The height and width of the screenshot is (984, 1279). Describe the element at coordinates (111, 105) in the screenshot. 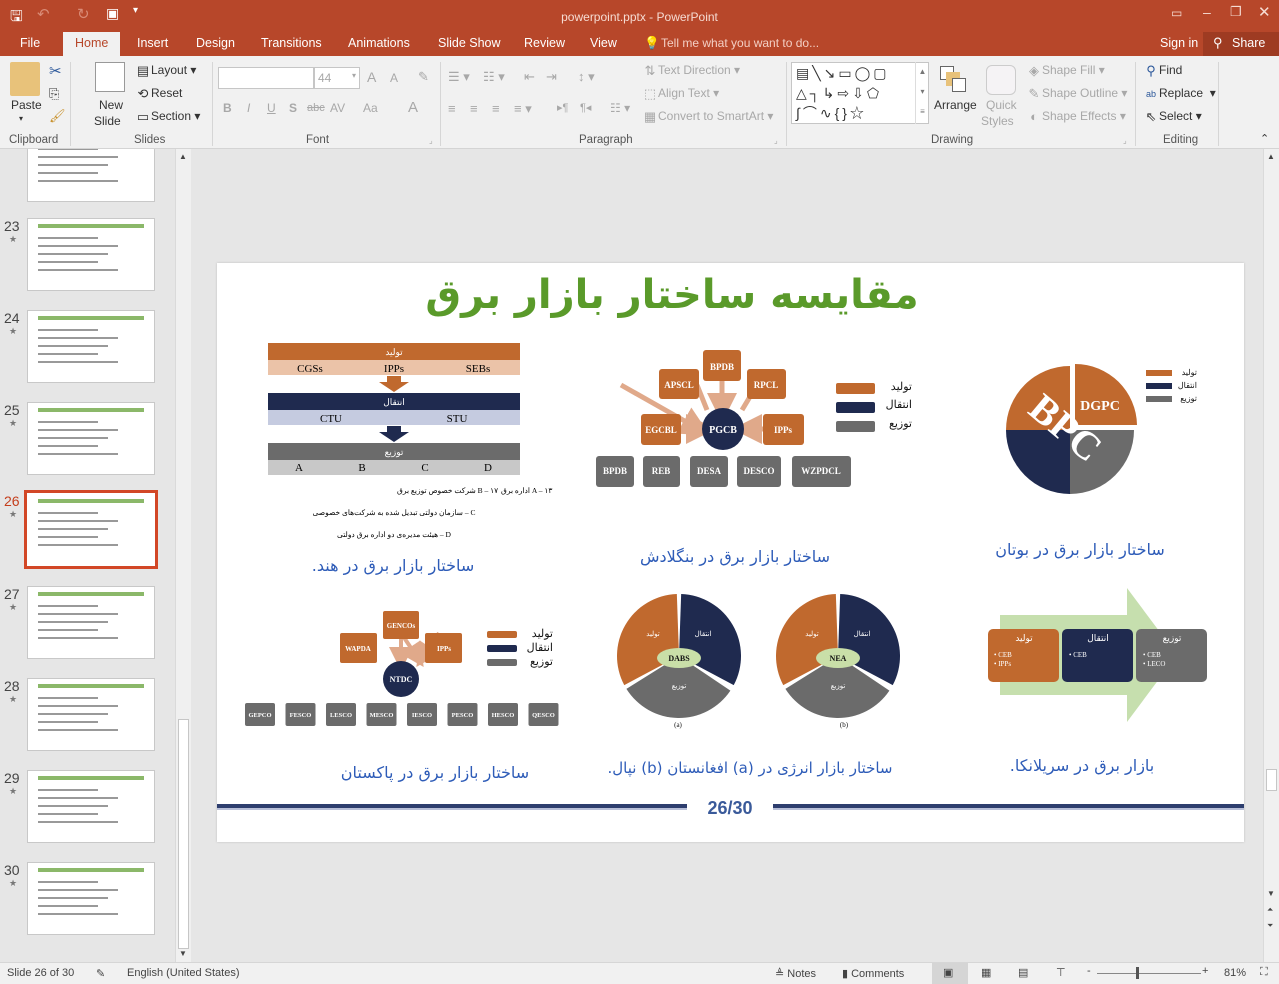

I see `new-slide-button: New` at that location.